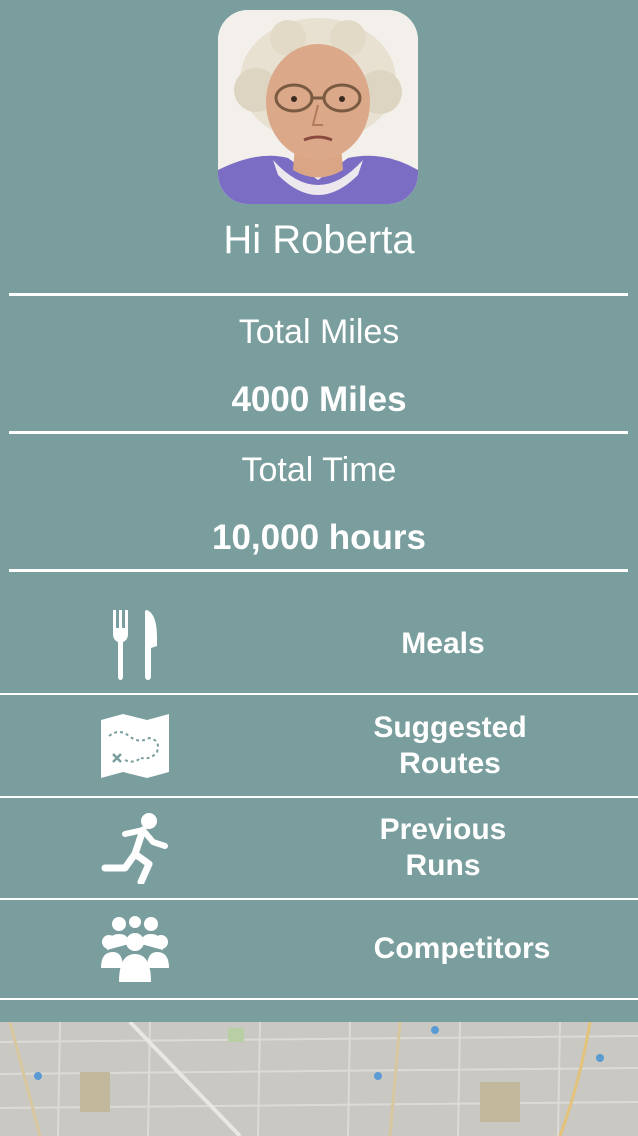  What do you see at coordinates (319, 240) in the screenshot?
I see `greeting-text: Hi Roberta` at bounding box center [319, 240].